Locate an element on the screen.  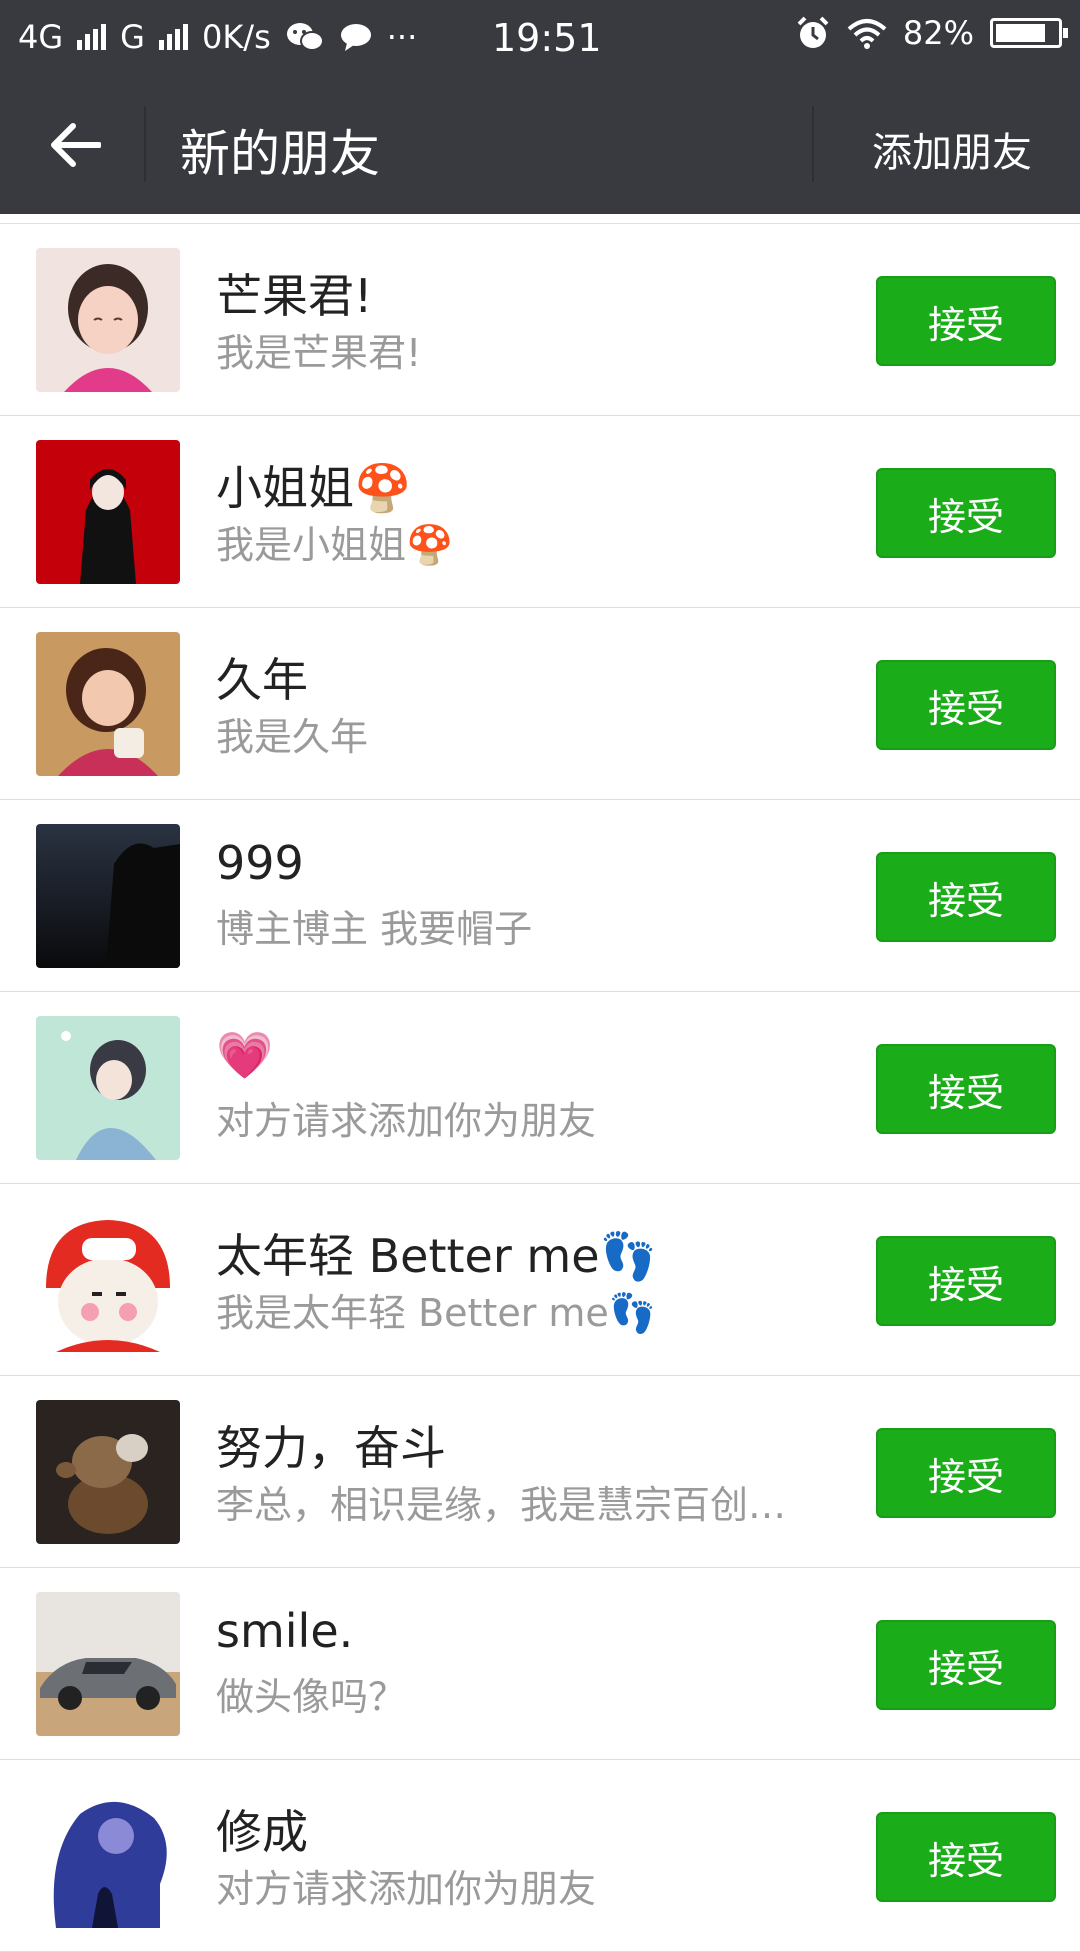
illustrated-girl-avatar is located at coordinates (108, 512).